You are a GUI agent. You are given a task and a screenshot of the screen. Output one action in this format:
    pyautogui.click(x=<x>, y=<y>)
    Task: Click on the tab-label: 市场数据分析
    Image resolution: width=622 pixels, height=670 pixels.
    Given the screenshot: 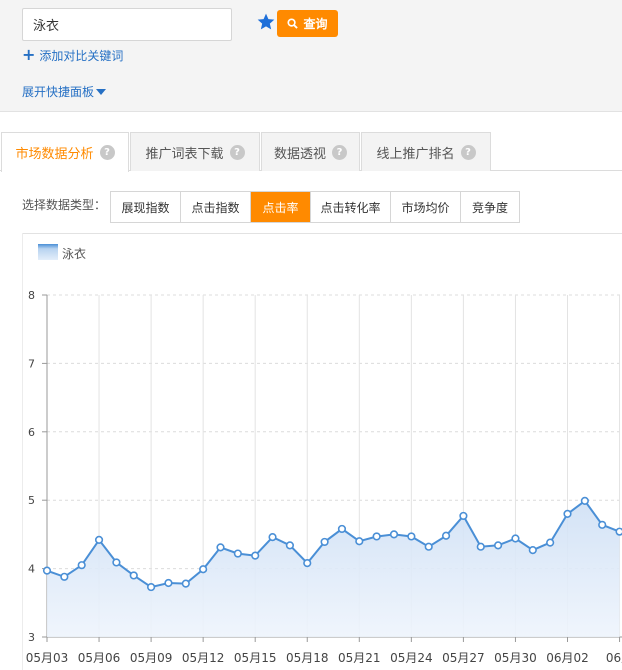 What is the action you would take?
    pyautogui.click(x=54, y=154)
    